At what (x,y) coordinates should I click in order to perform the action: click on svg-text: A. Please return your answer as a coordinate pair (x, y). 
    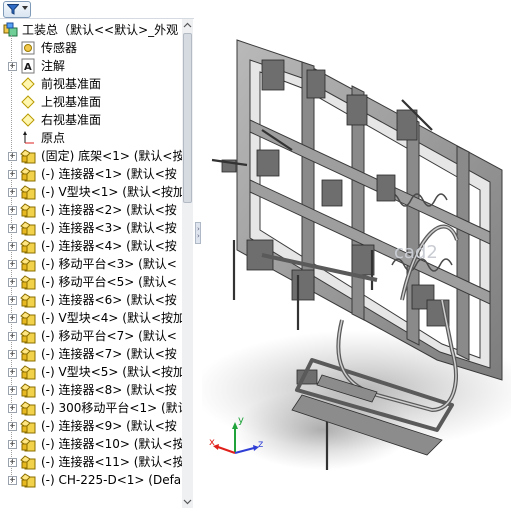
    Looking at the image, I should click on (28, 67).